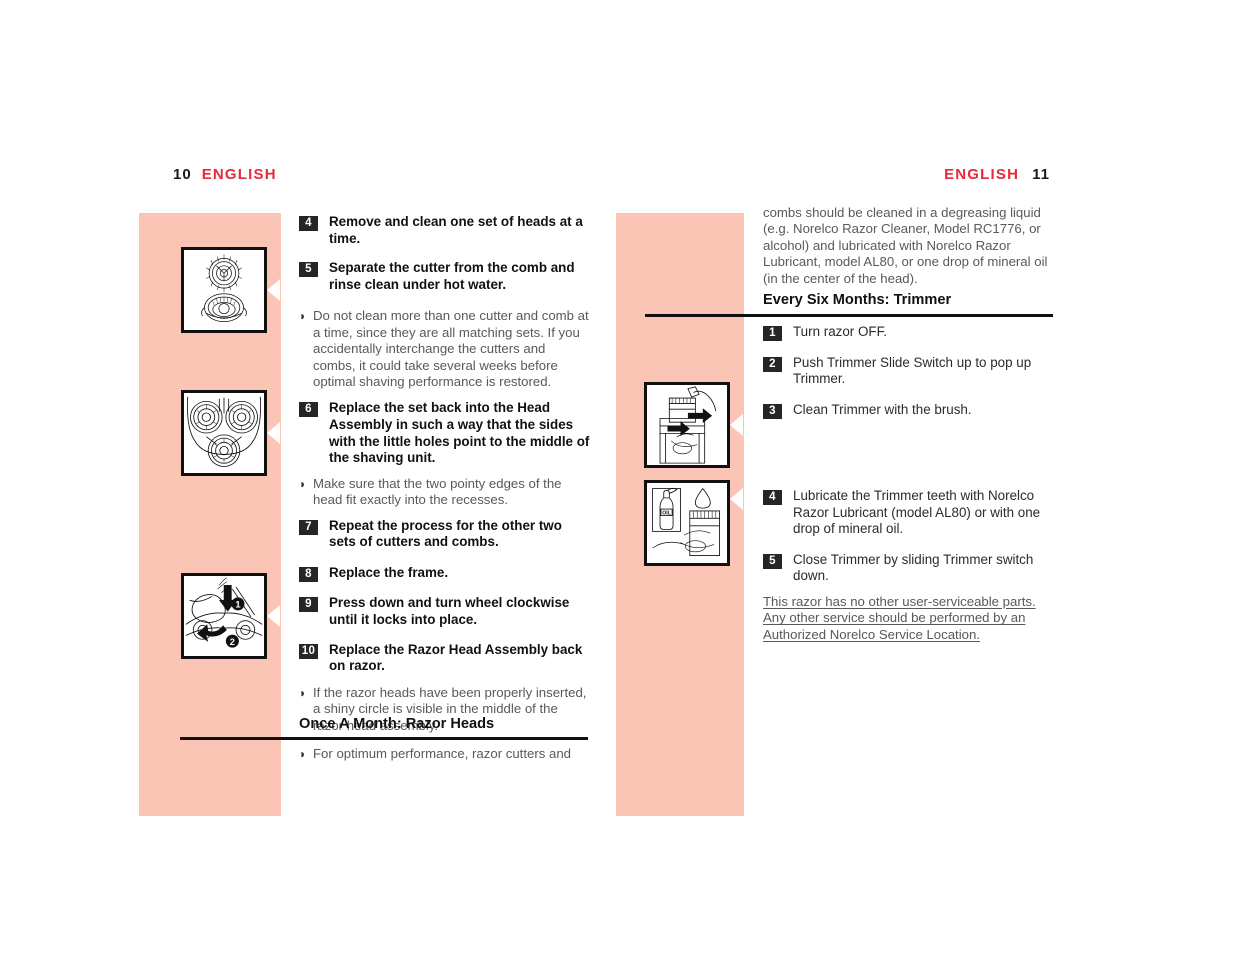 The height and width of the screenshot is (954, 1235). What do you see at coordinates (982, 174) in the screenshot?
I see `language-label-right: ENGLISH` at bounding box center [982, 174].